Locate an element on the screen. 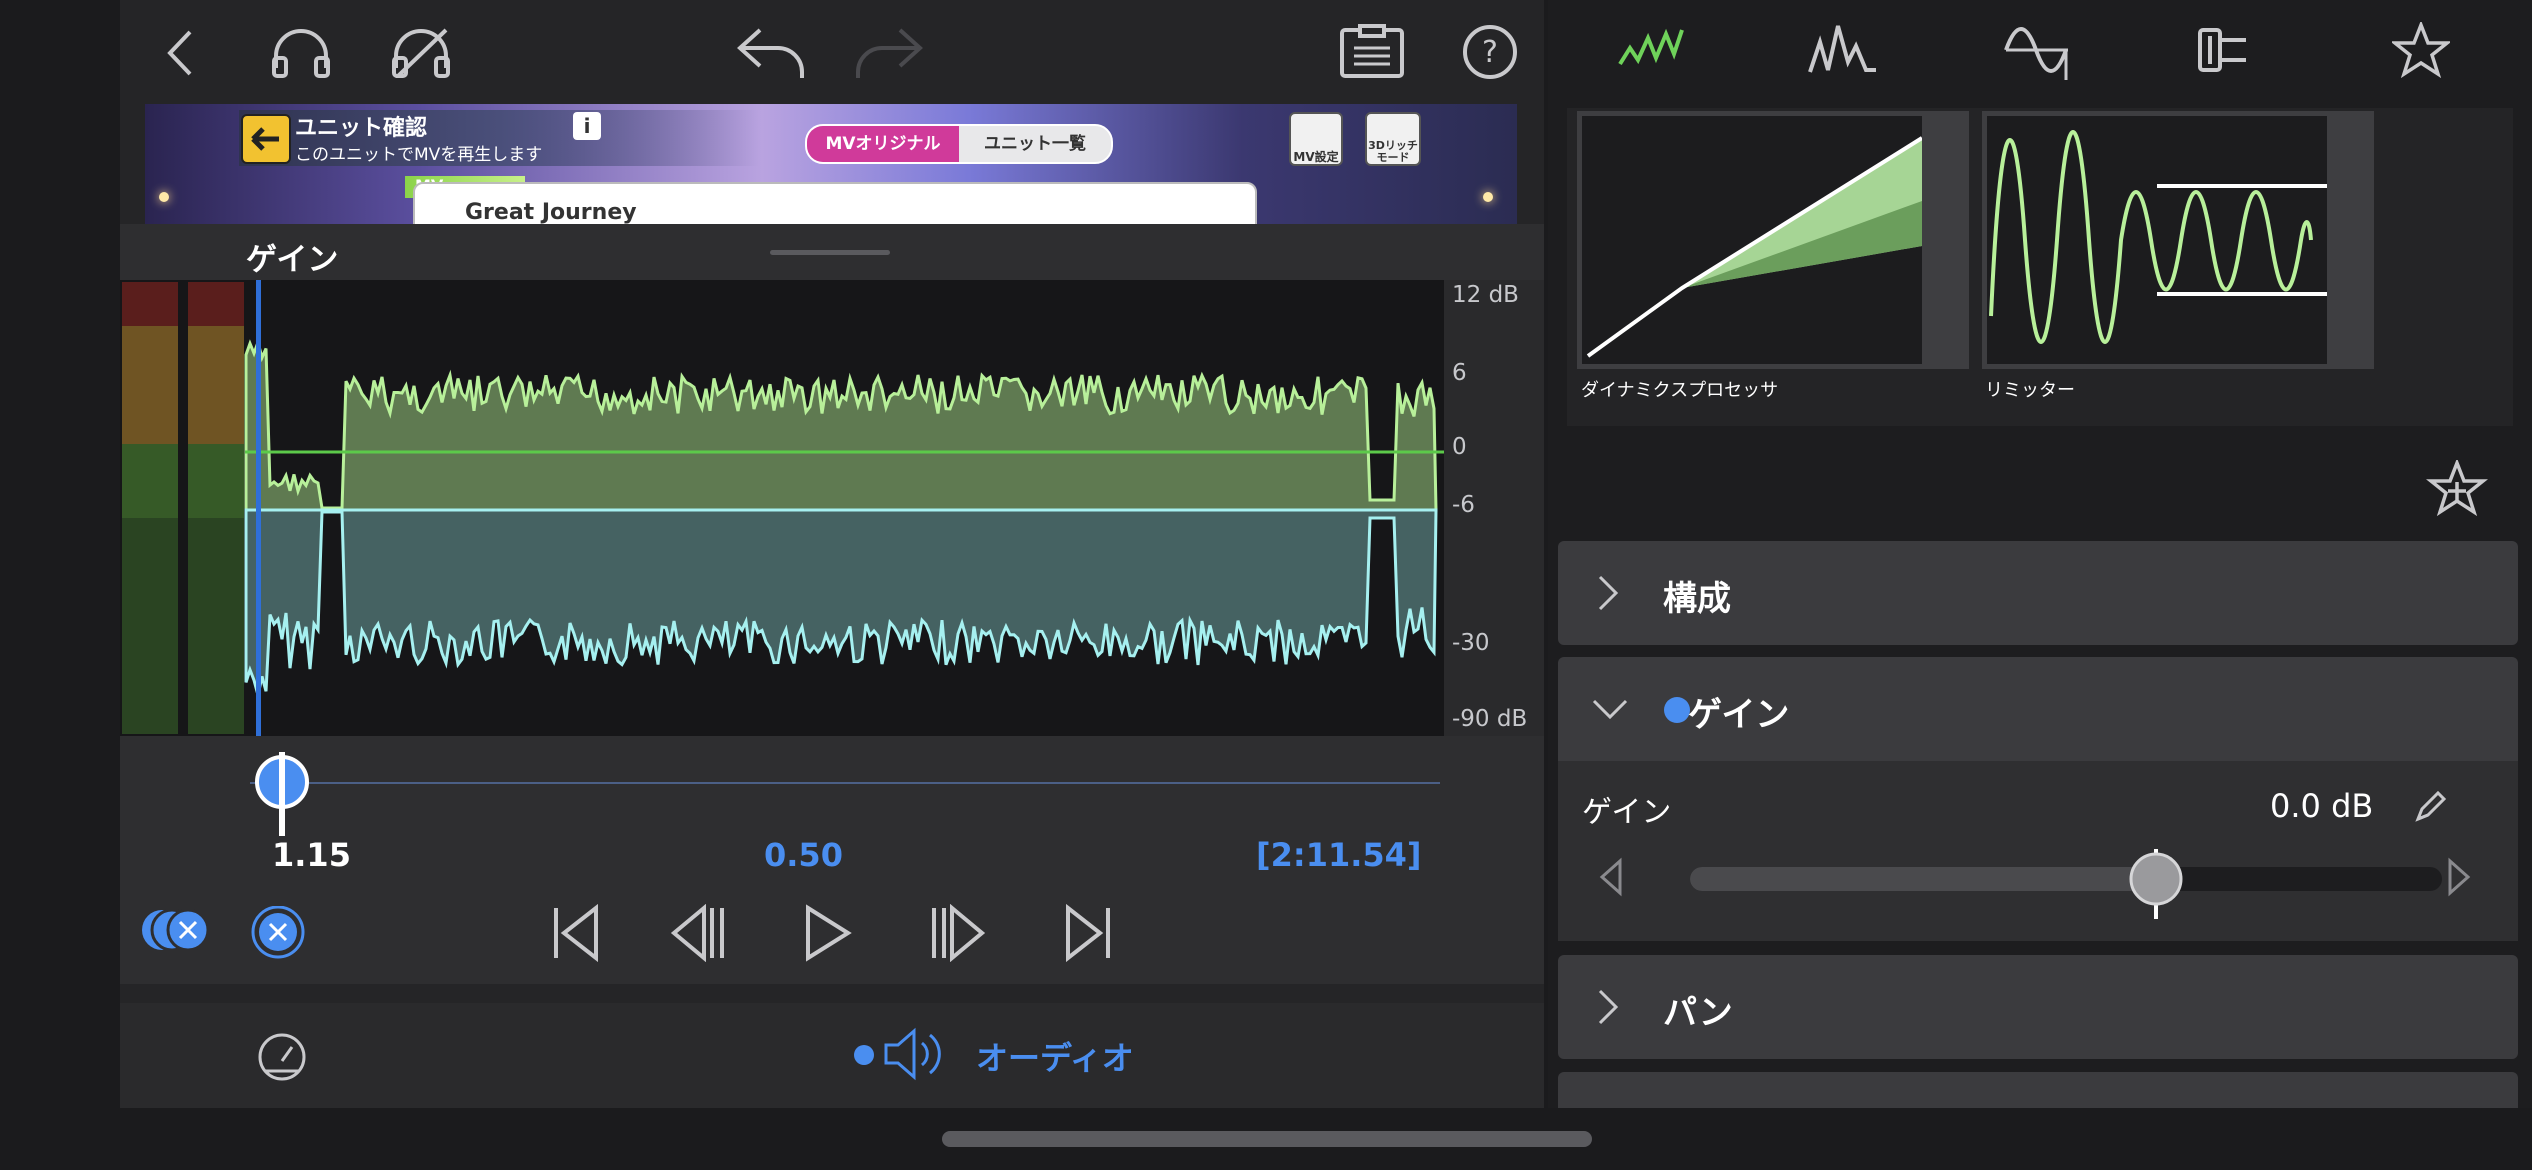  duration-value: [2:11.54] is located at coordinates (1339, 855).